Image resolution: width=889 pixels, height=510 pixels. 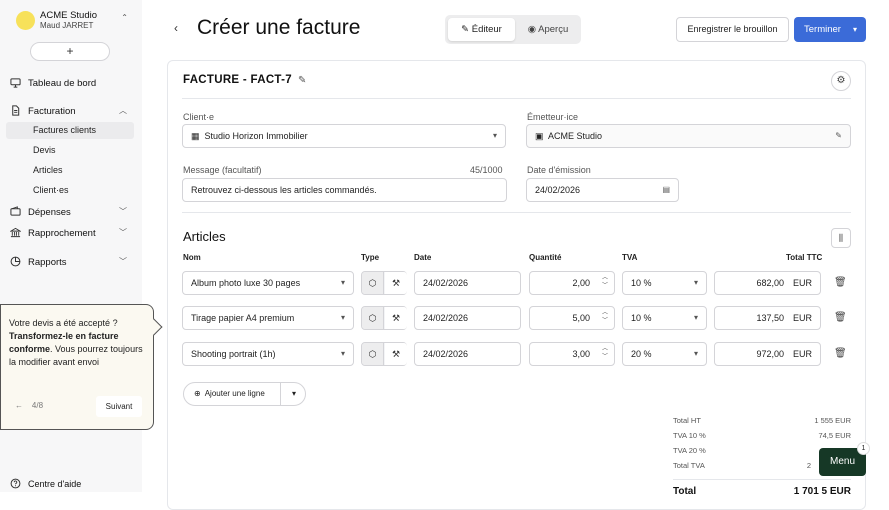 I want to click on monitor-icon, so click(x=15, y=83).